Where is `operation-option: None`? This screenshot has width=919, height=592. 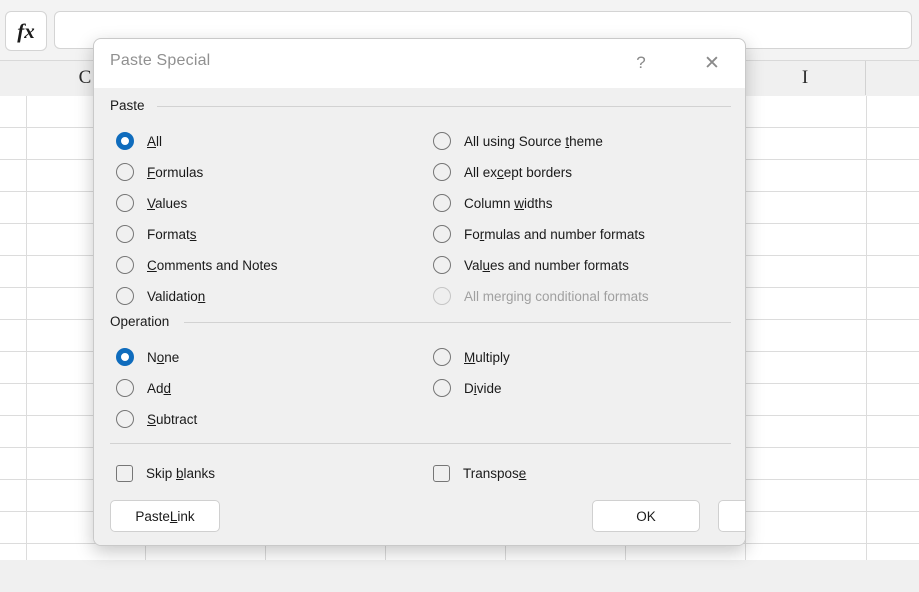
operation-option: None is located at coordinates (147, 357).